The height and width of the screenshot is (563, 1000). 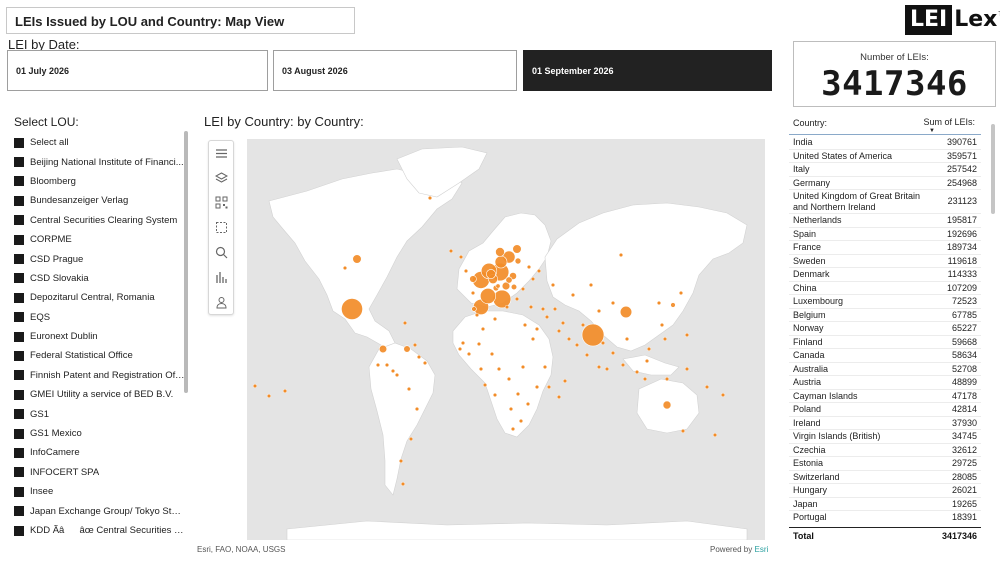 What do you see at coordinates (100, 452) in the screenshot?
I see `lou-item: InfoCamere` at bounding box center [100, 452].